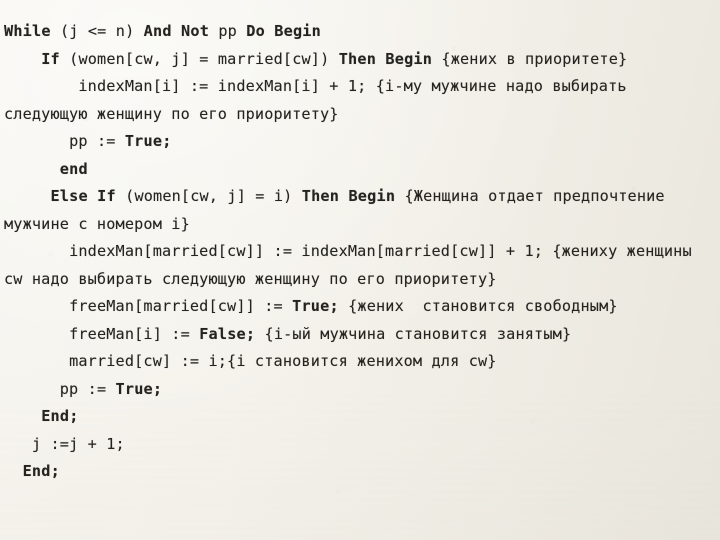  What do you see at coordinates (134, 333) in the screenshot?
I see `code-text: freeMan[i] :=` at bounding box center [134, 333].